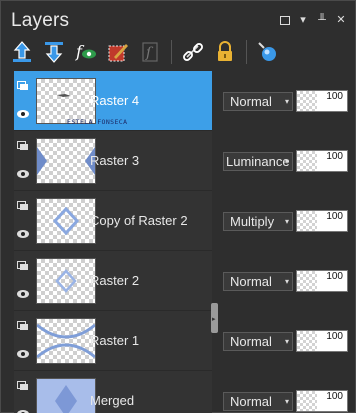 This screenshot has height=413, width=356. I want to click on edit-selection-icon, so click(118, 52).